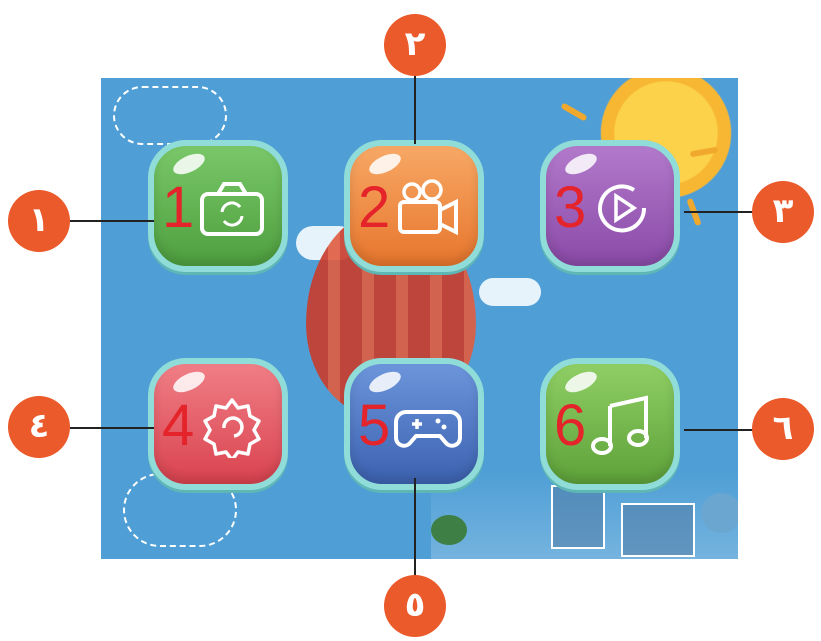  What do you see at coordinates (39, 221) in the screenshot?
I see `callout-1: ١` at bounding box center [39, 221].